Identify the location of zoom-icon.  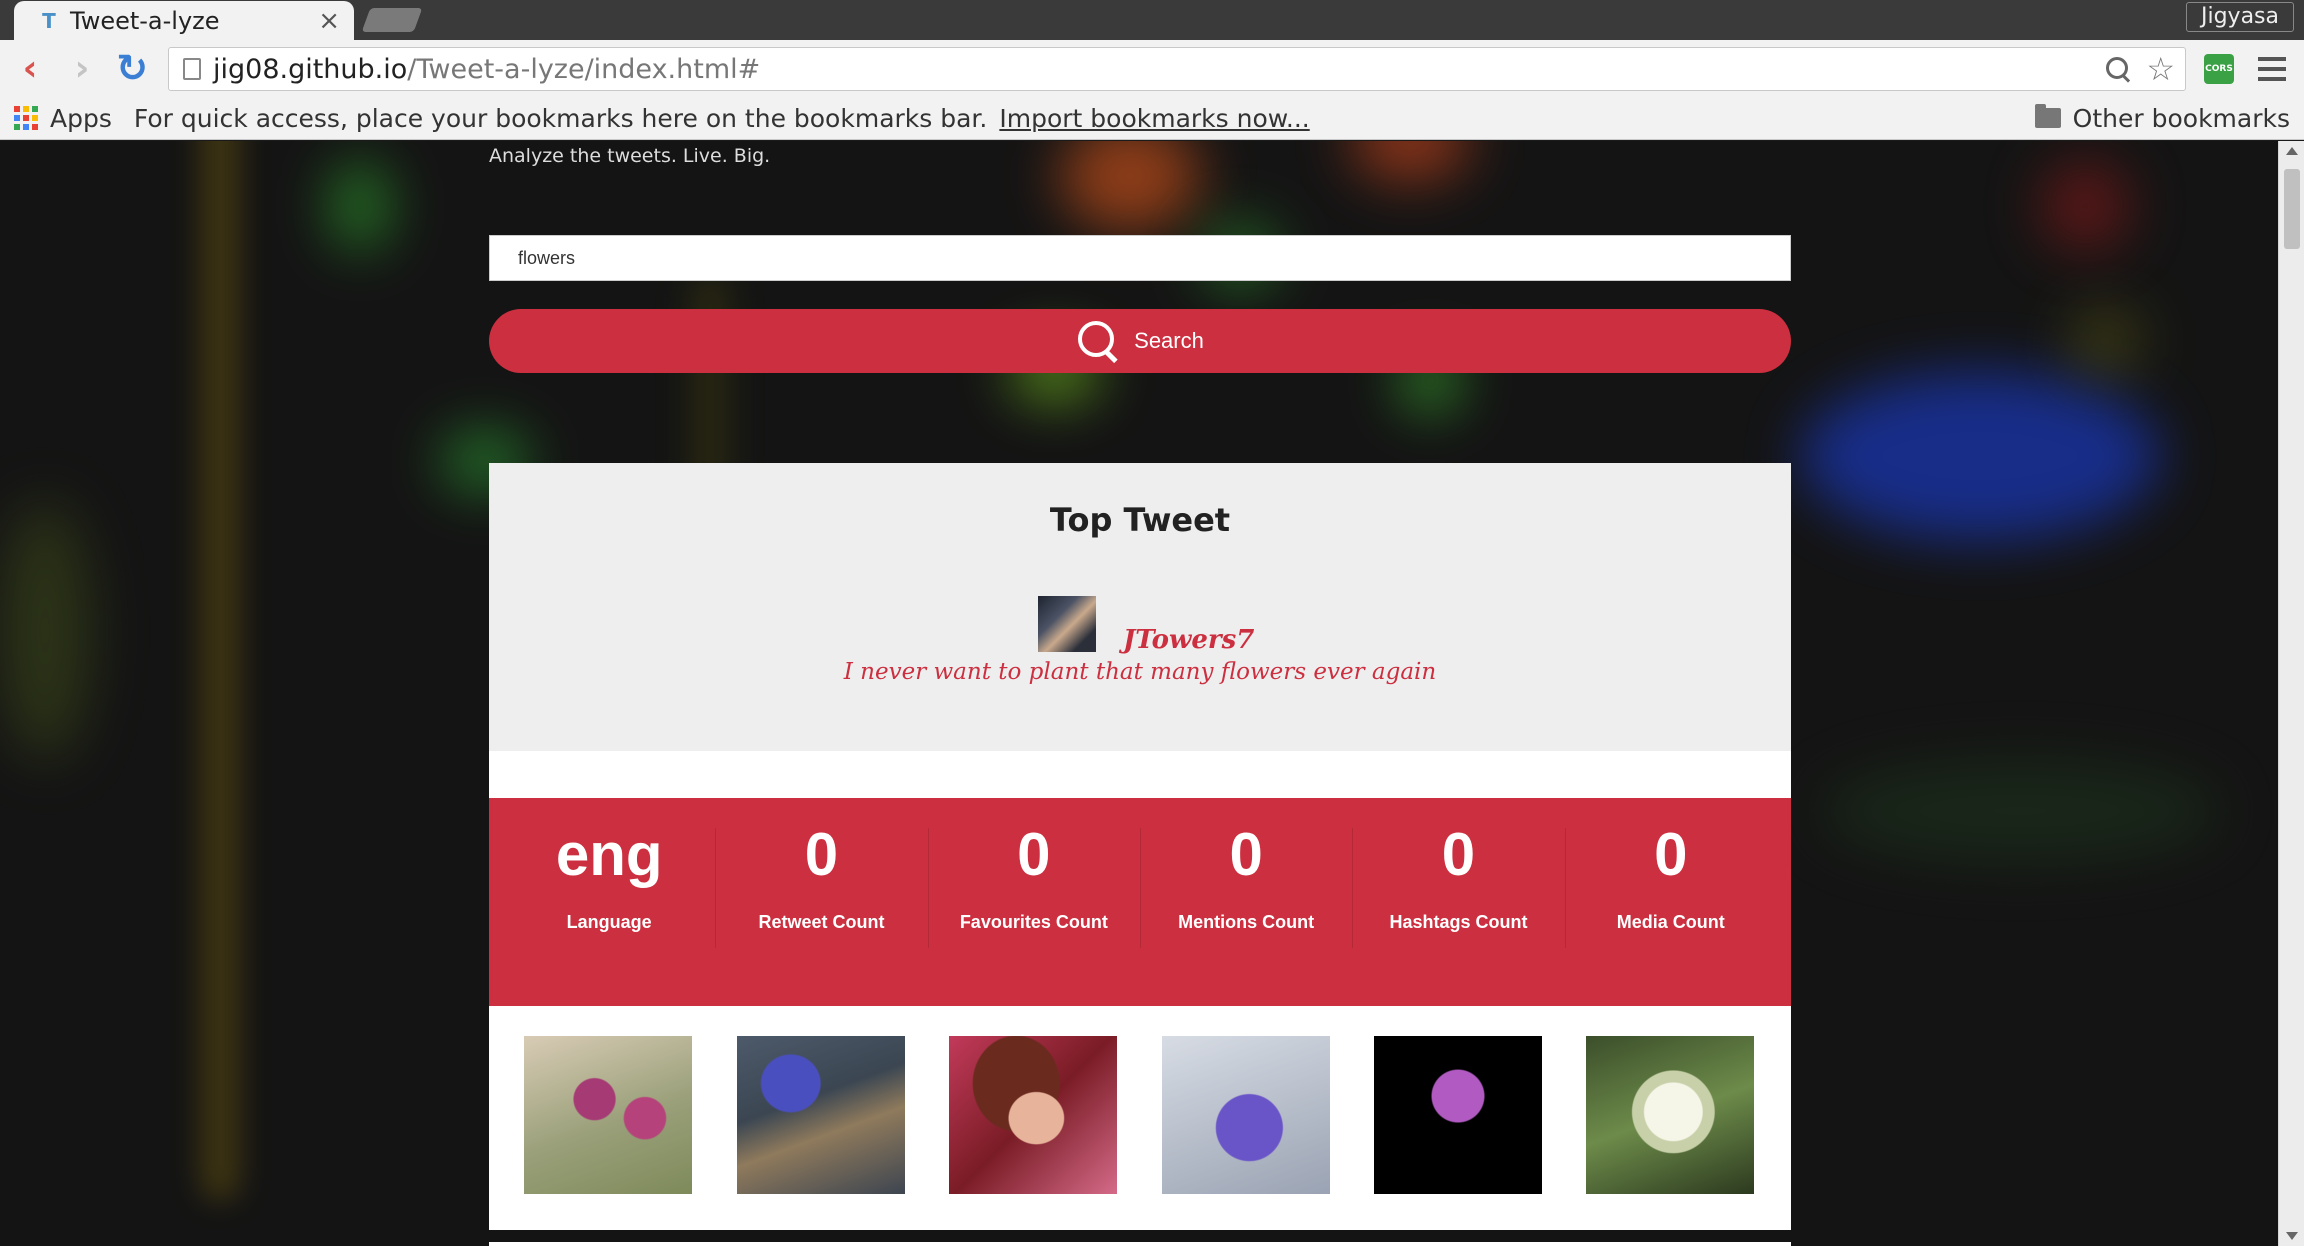
(2118, 69).